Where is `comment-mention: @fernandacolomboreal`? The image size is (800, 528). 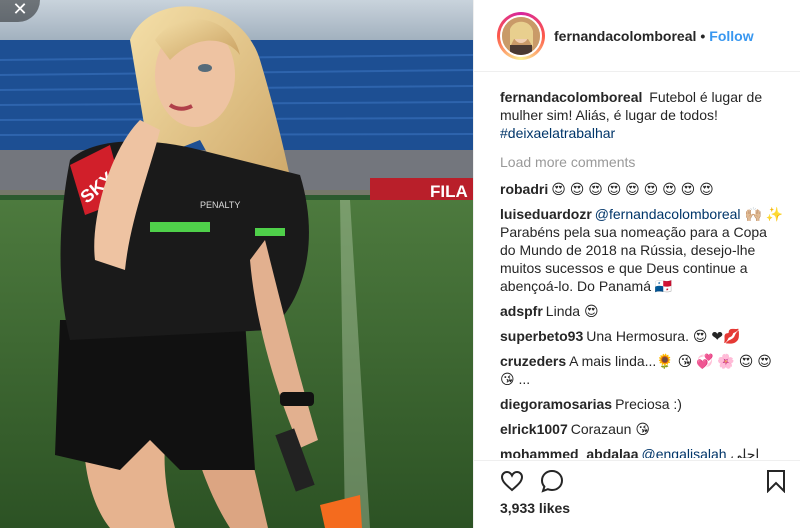
comment-mention: @fernandacolomboreal is located at coordinates (668, 214).